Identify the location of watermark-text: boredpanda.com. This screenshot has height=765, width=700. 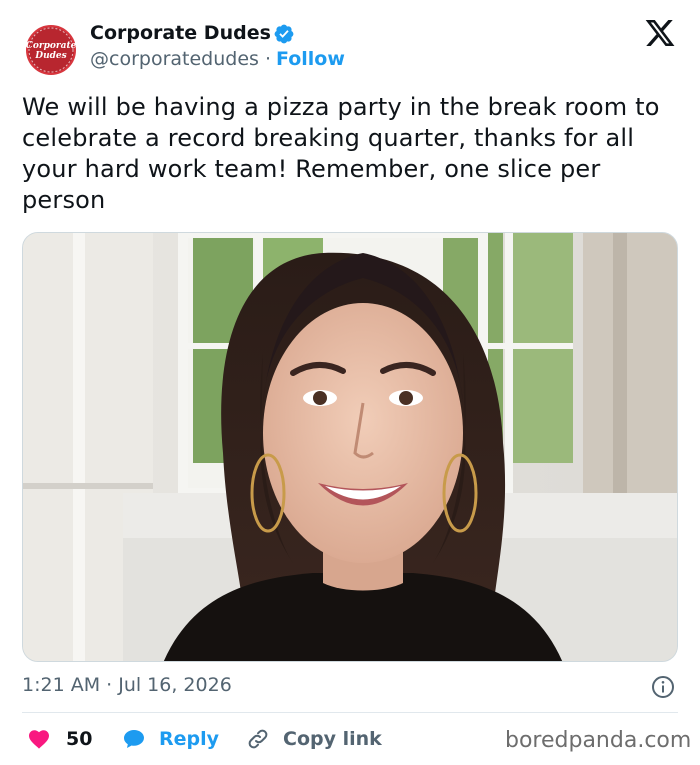
(598, 740).